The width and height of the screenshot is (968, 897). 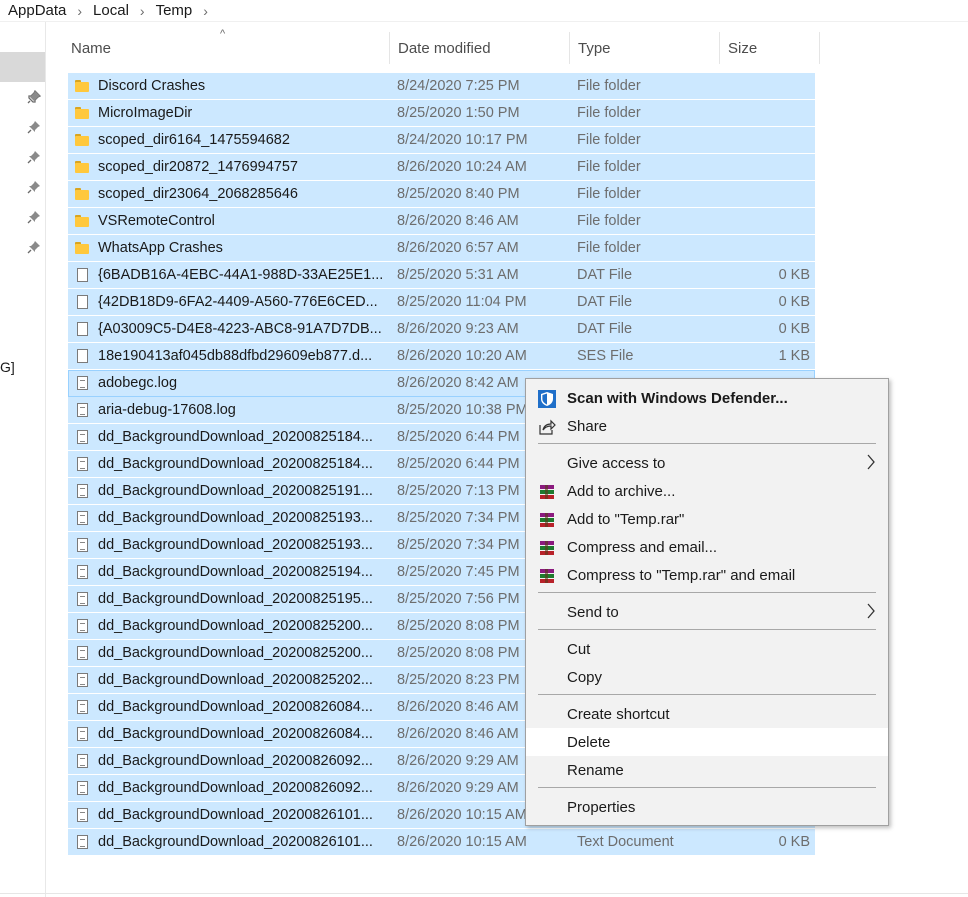 What do you see at coordinates (462, 842) in the screenshot?
I see `file-date-modified: 8/26/2020 10:15 AM` at bounding box center [462, 842].